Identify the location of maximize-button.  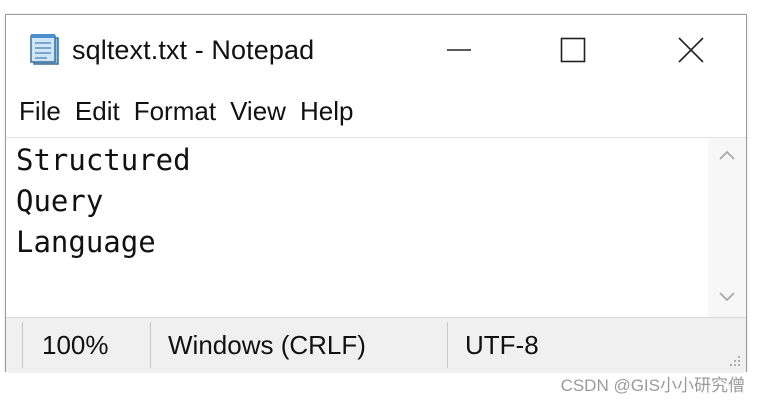
(573, 52).